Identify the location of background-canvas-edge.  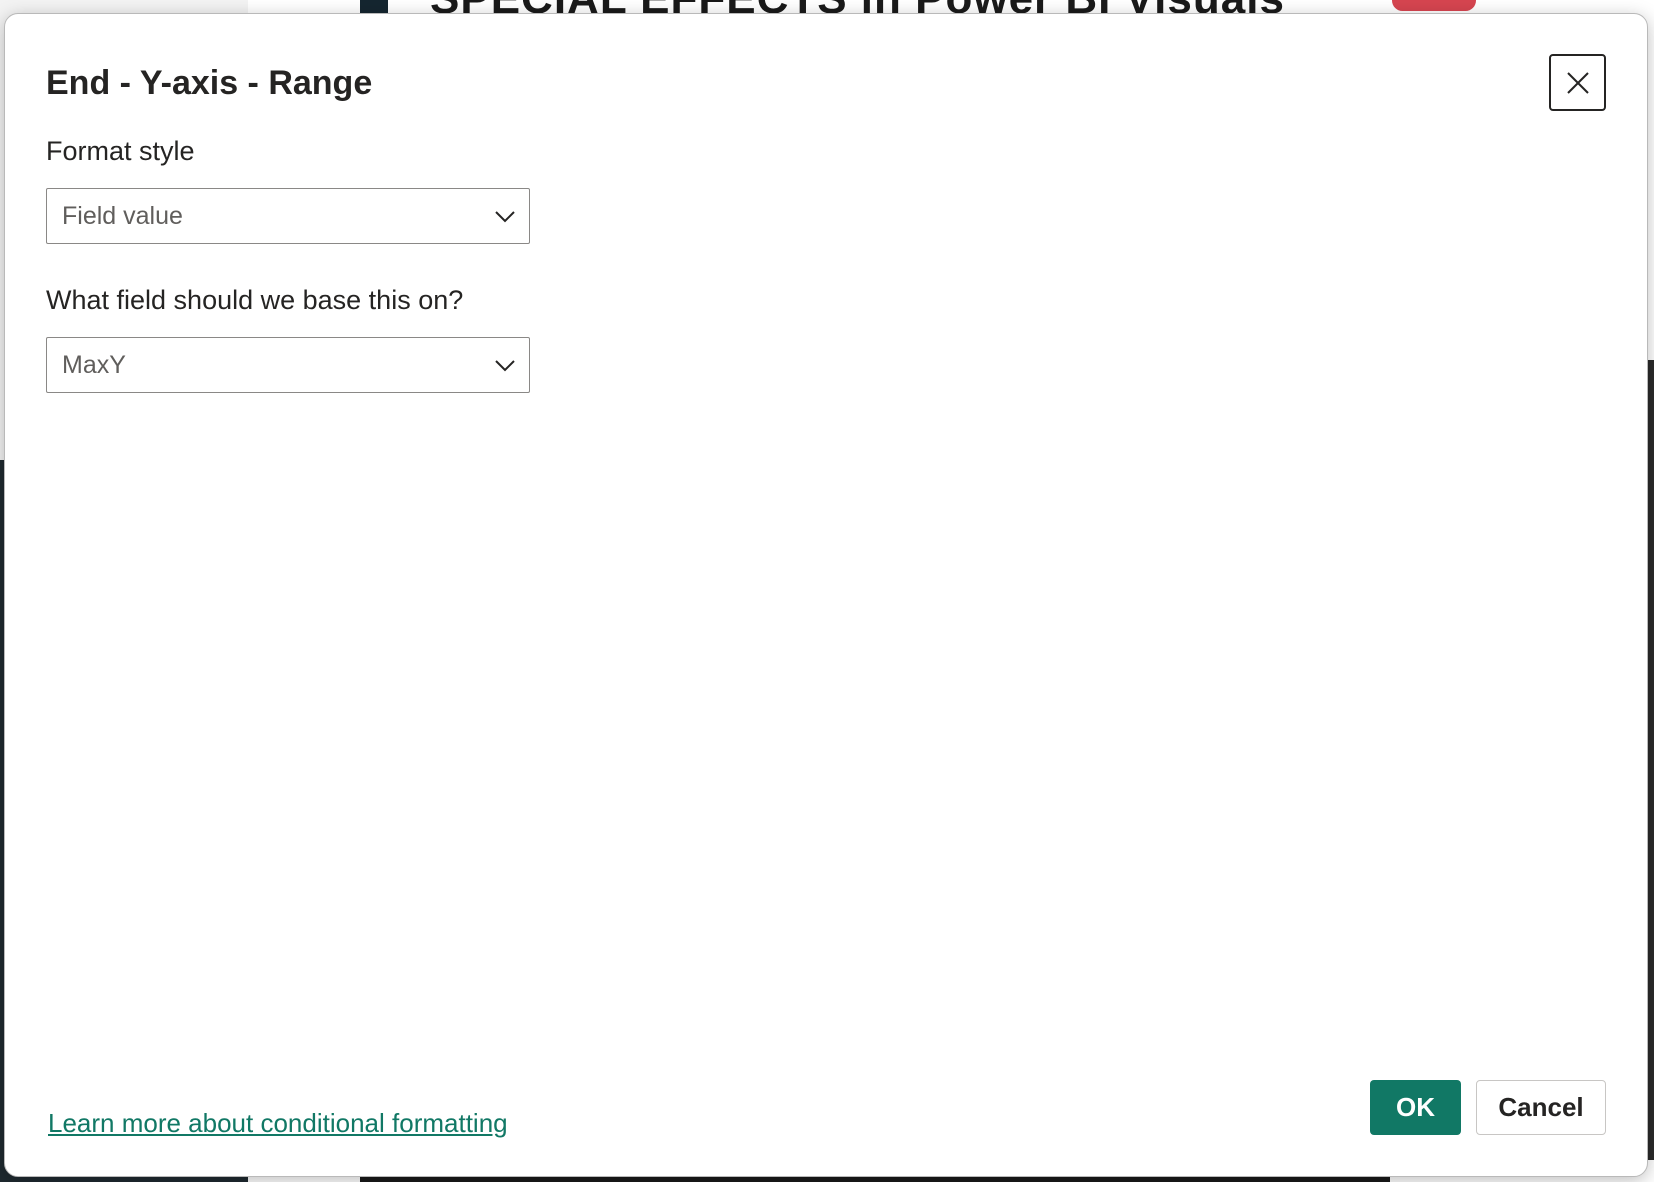
(374, 7).